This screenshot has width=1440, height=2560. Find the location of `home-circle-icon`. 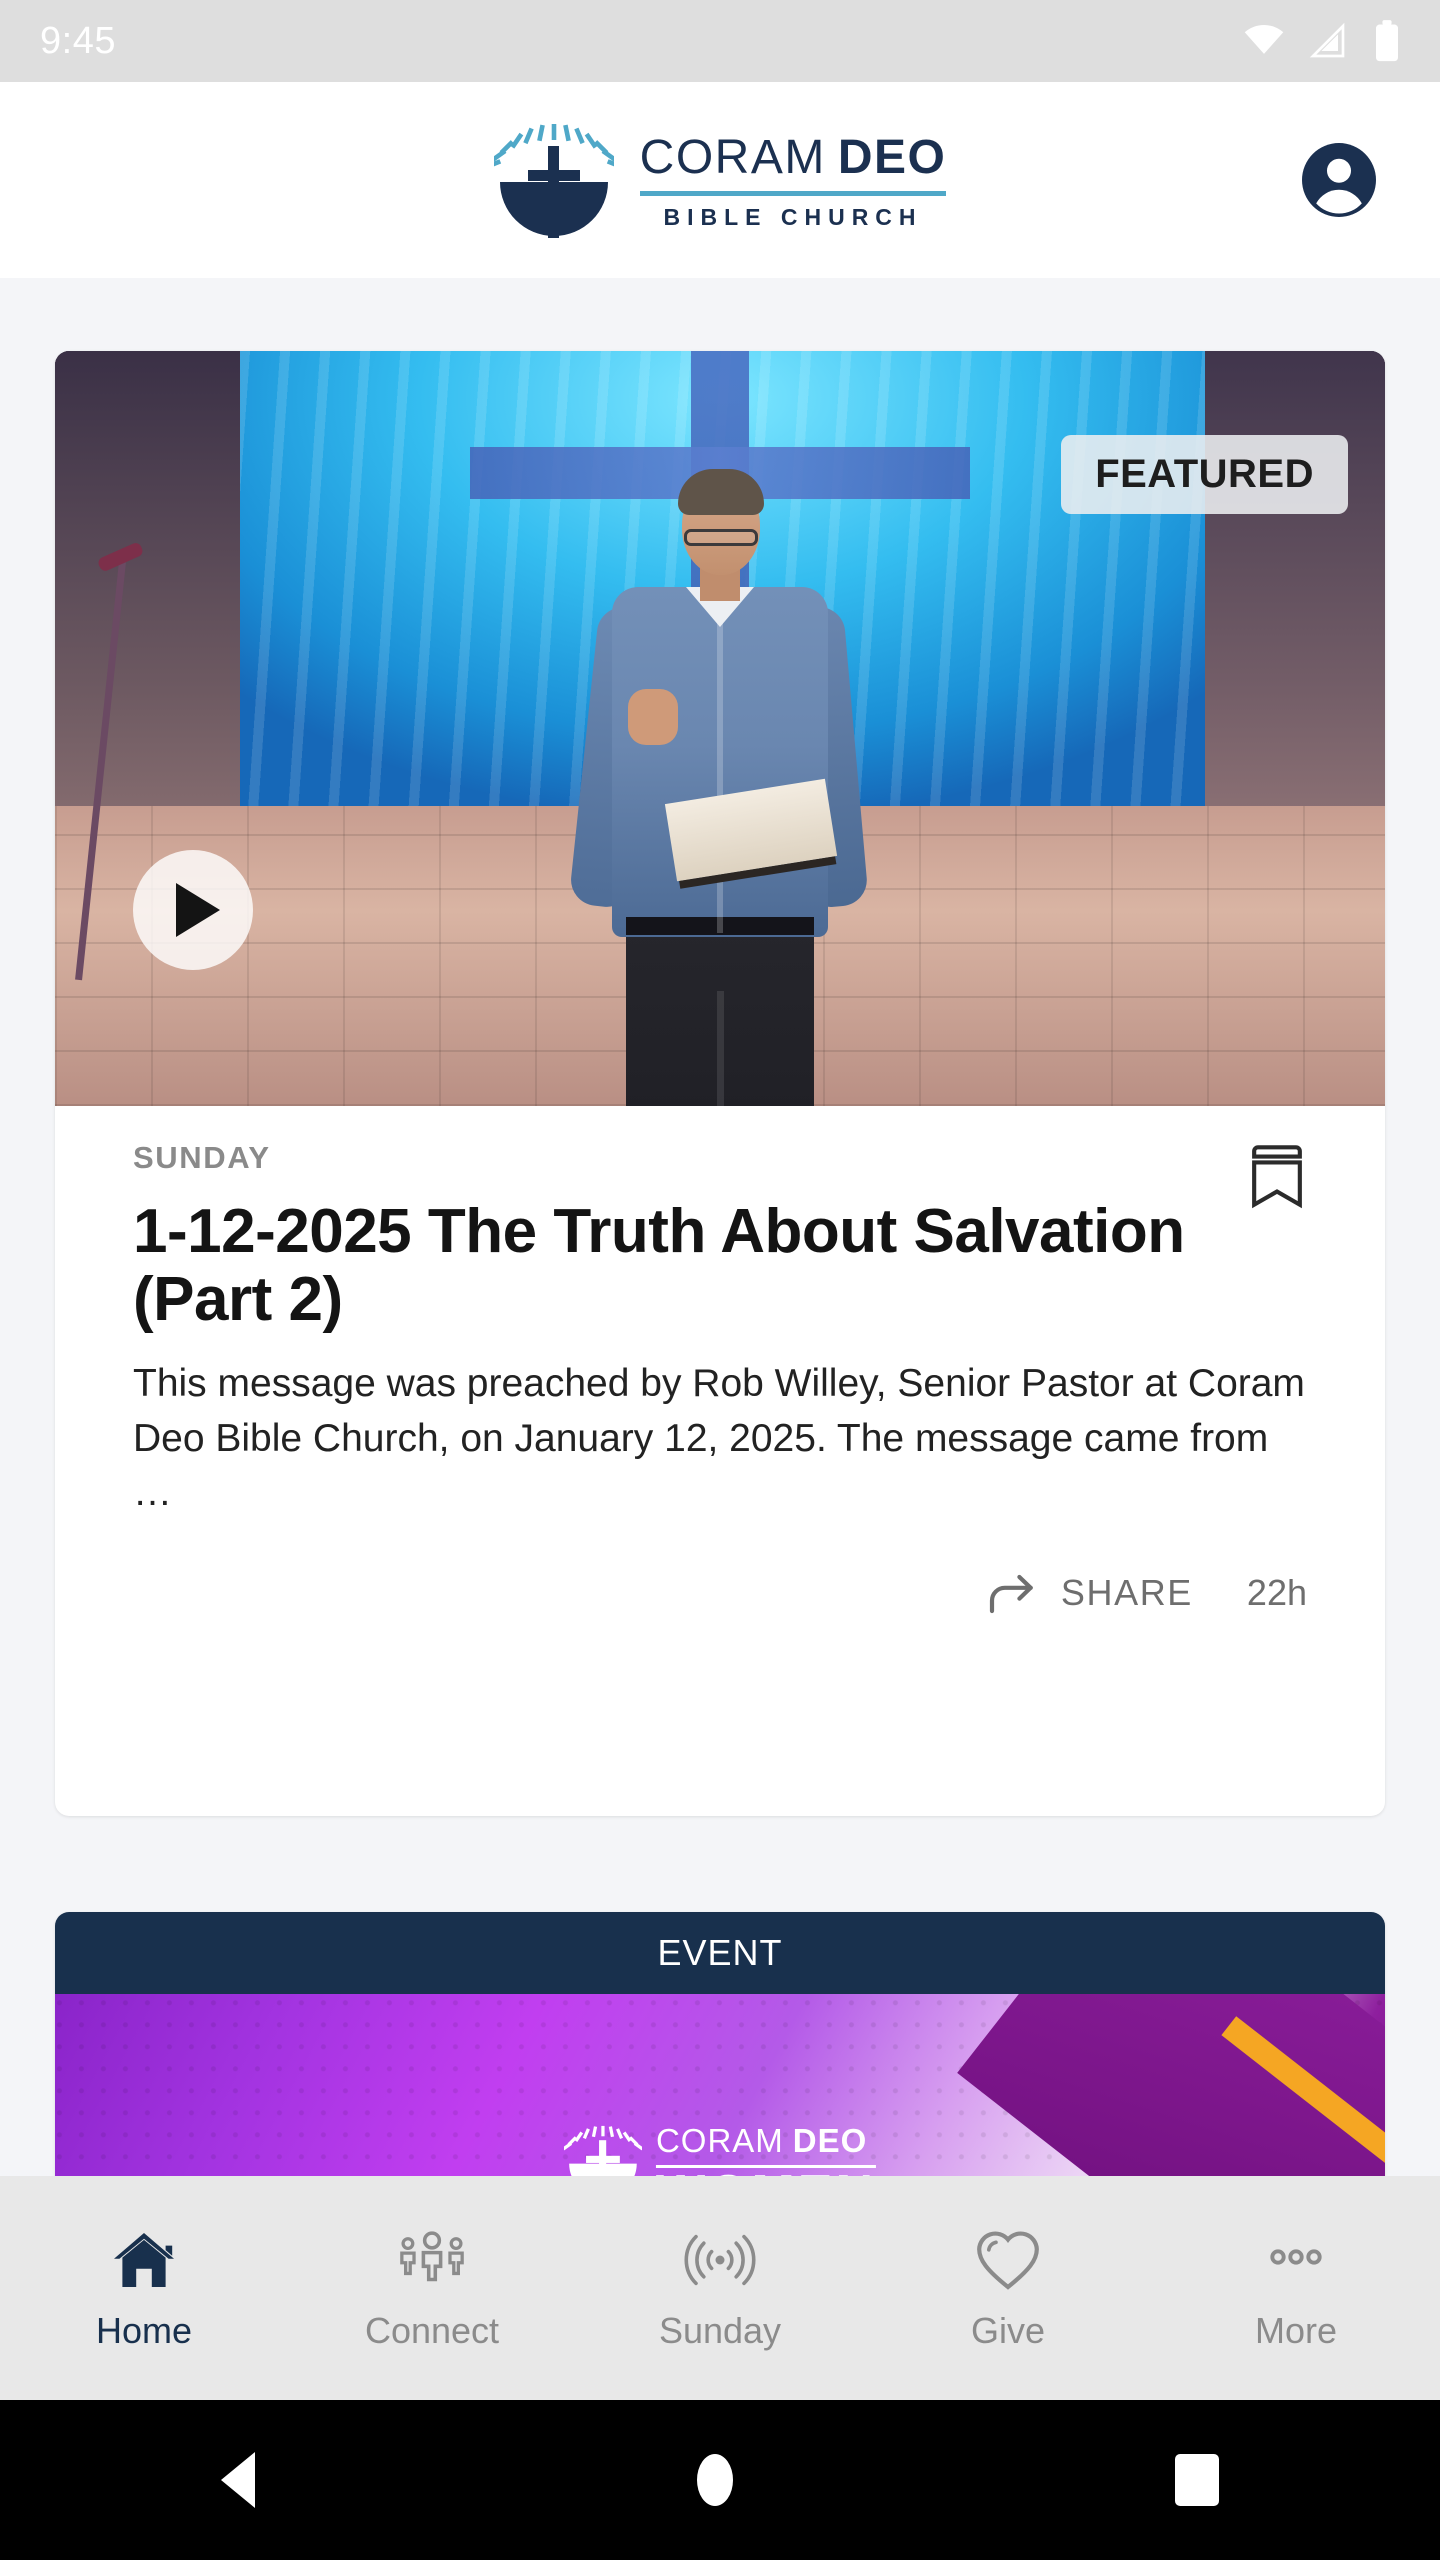

home-circle-icon is located at coordinates (715, 2480).